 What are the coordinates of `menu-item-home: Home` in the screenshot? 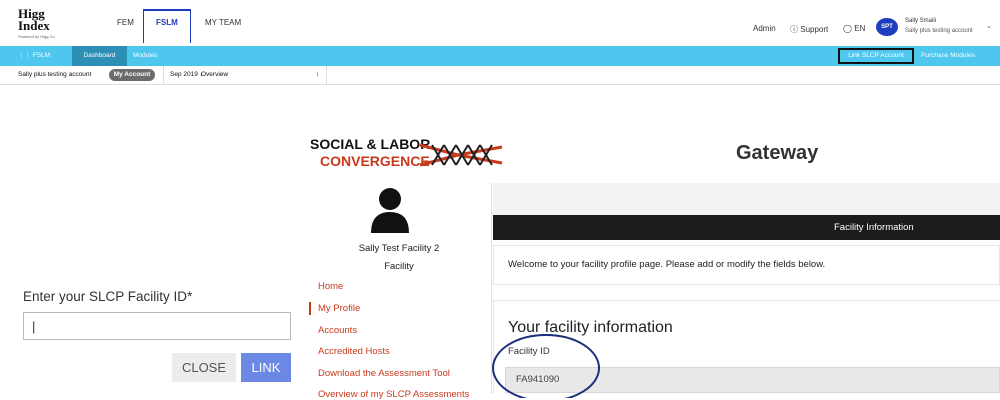 It's located at (330, 286).